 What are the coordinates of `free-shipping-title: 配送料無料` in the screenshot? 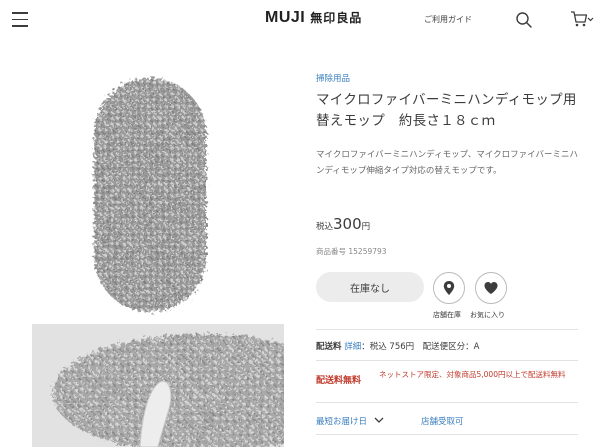 It's located at (339, 381).